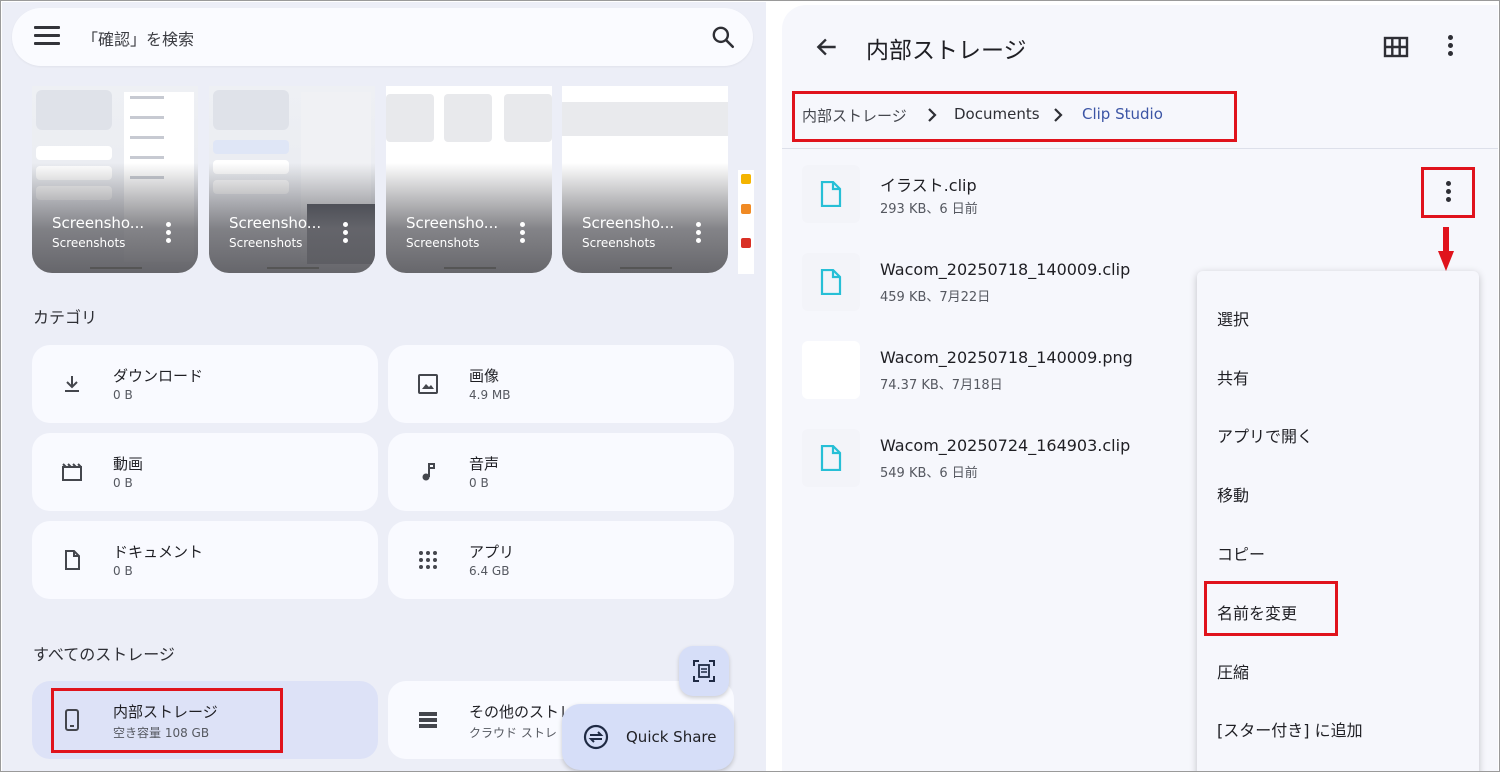 This screenshot has width=1500, height=772. I want to click on search-placeholder: 「確認」を検索, so click(138, 39).